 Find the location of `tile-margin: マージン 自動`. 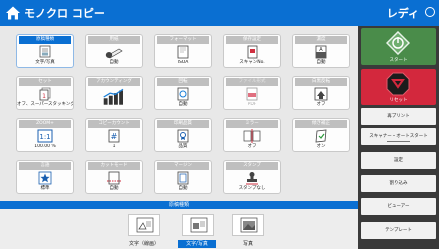

tile-margin: マージン 自動 is located at coordinates (183, 177).